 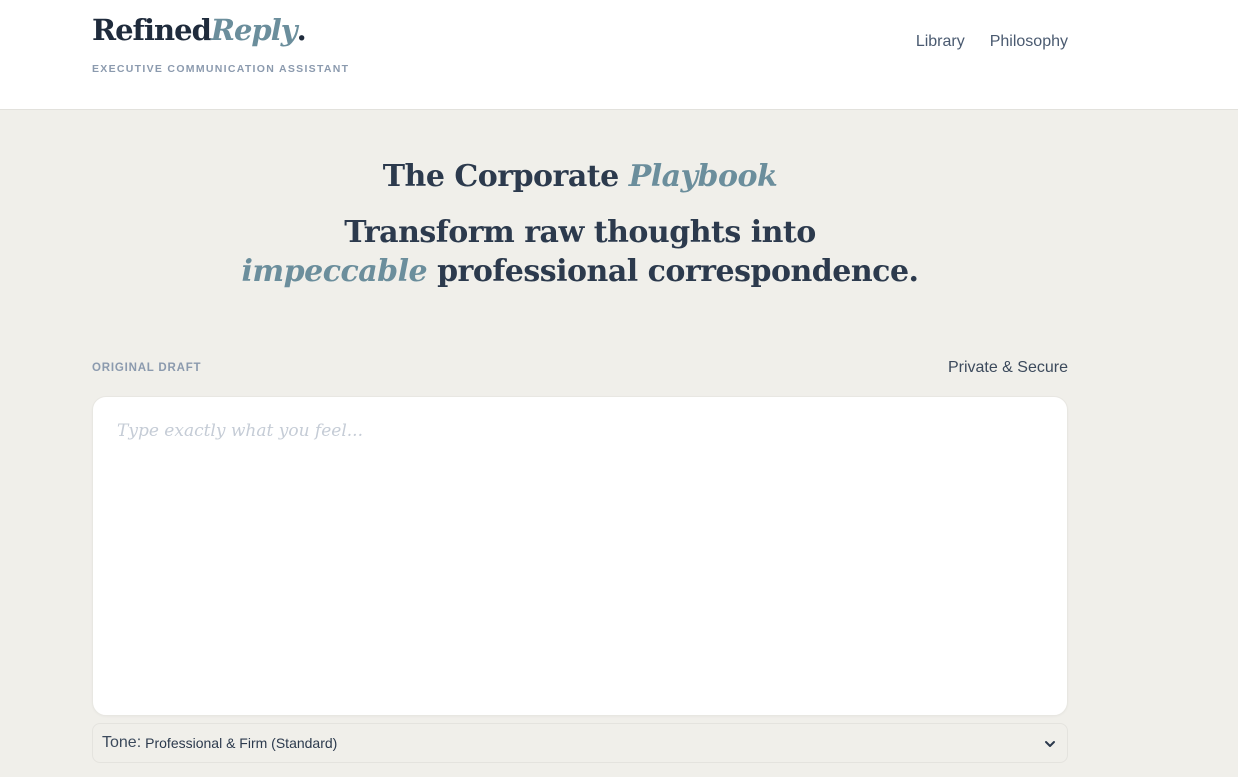 I want to click on tone-selected-value: Professional & Firm (Standard), so click(x=241, y=743).